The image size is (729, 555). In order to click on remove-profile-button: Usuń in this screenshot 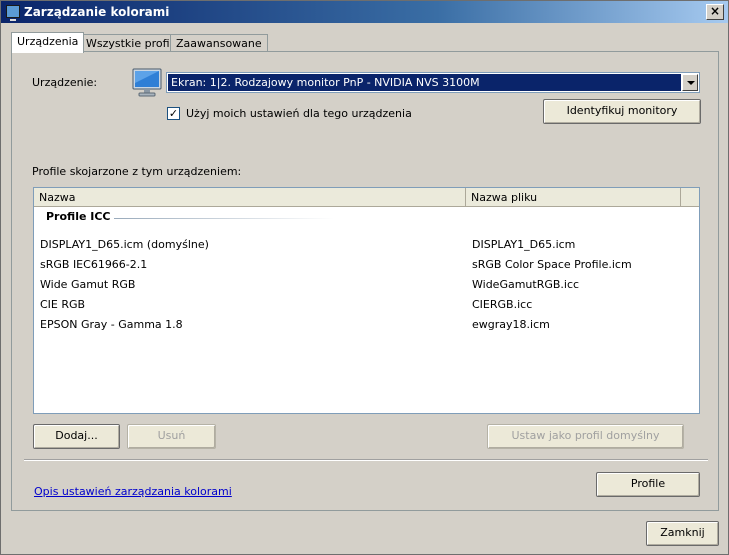, I will do `click(171, 436)`.